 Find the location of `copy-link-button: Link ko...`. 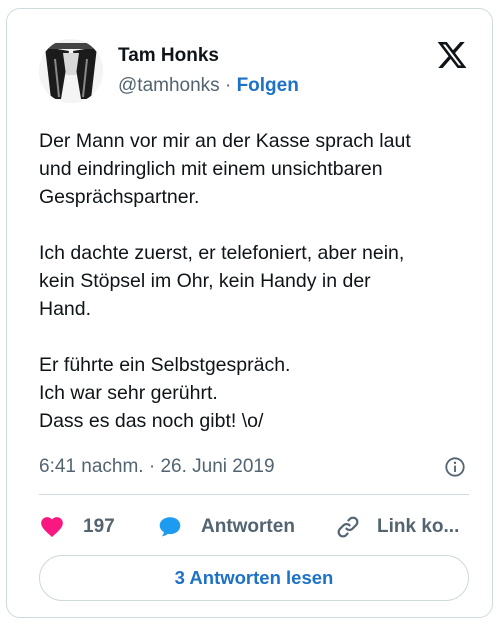

copy-link-button: Link ko... is located at coordinates (397, 527).